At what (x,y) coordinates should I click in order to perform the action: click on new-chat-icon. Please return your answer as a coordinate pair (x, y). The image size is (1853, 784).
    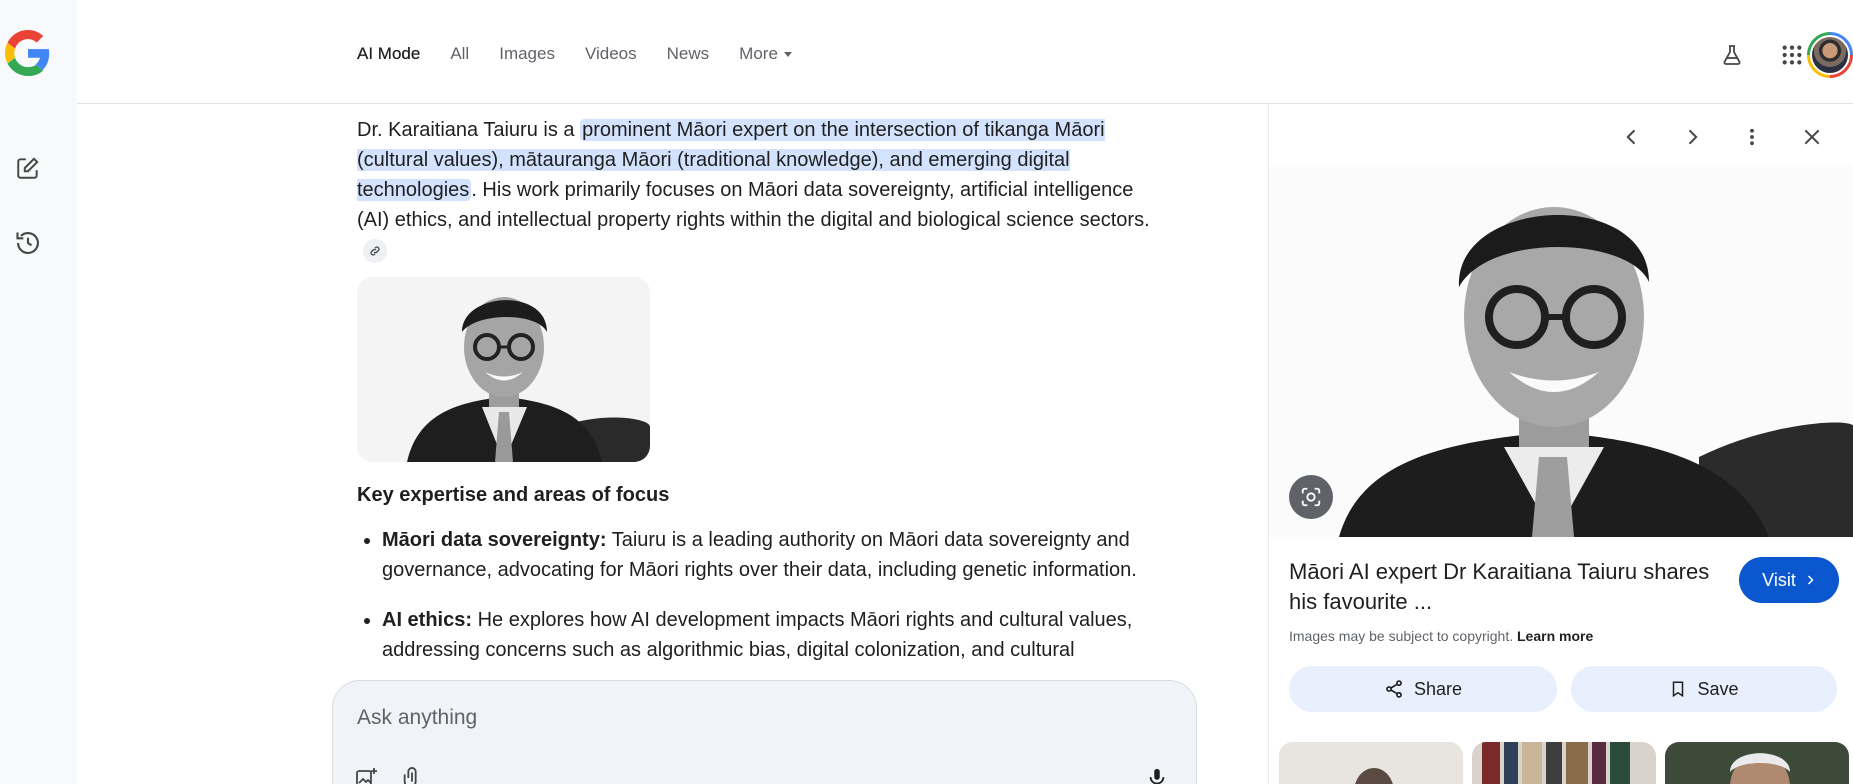
    Looking at the image, I should click on (28, 168).